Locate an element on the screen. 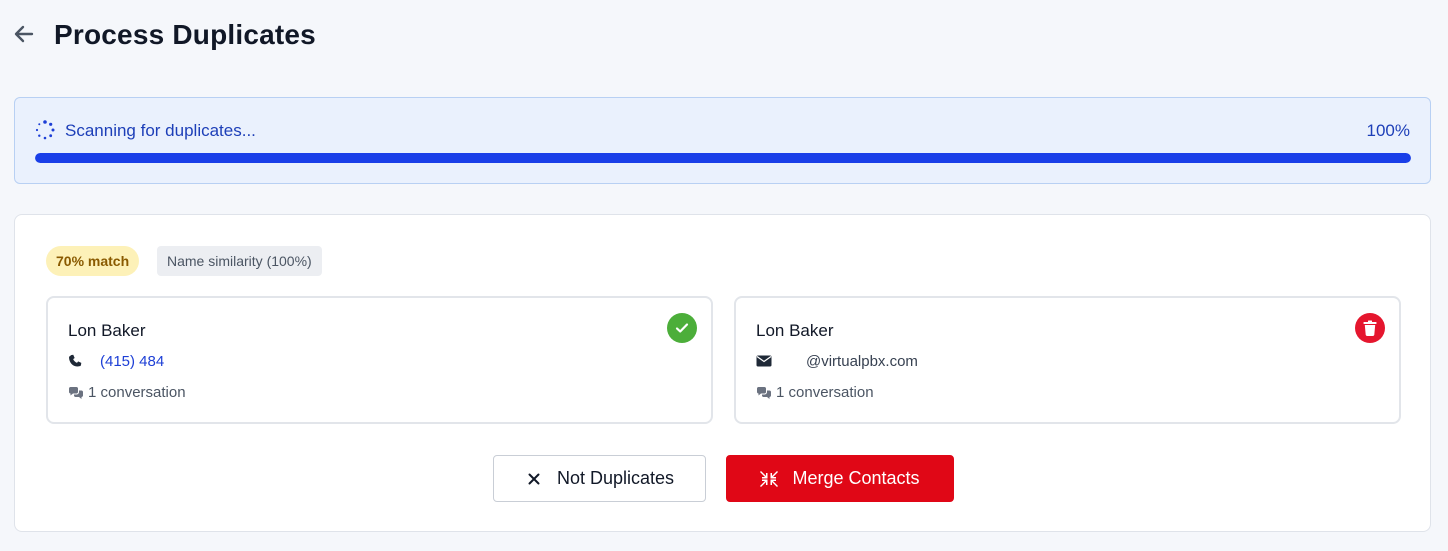  arrow-left-icon is located at coordinates (24, 36).